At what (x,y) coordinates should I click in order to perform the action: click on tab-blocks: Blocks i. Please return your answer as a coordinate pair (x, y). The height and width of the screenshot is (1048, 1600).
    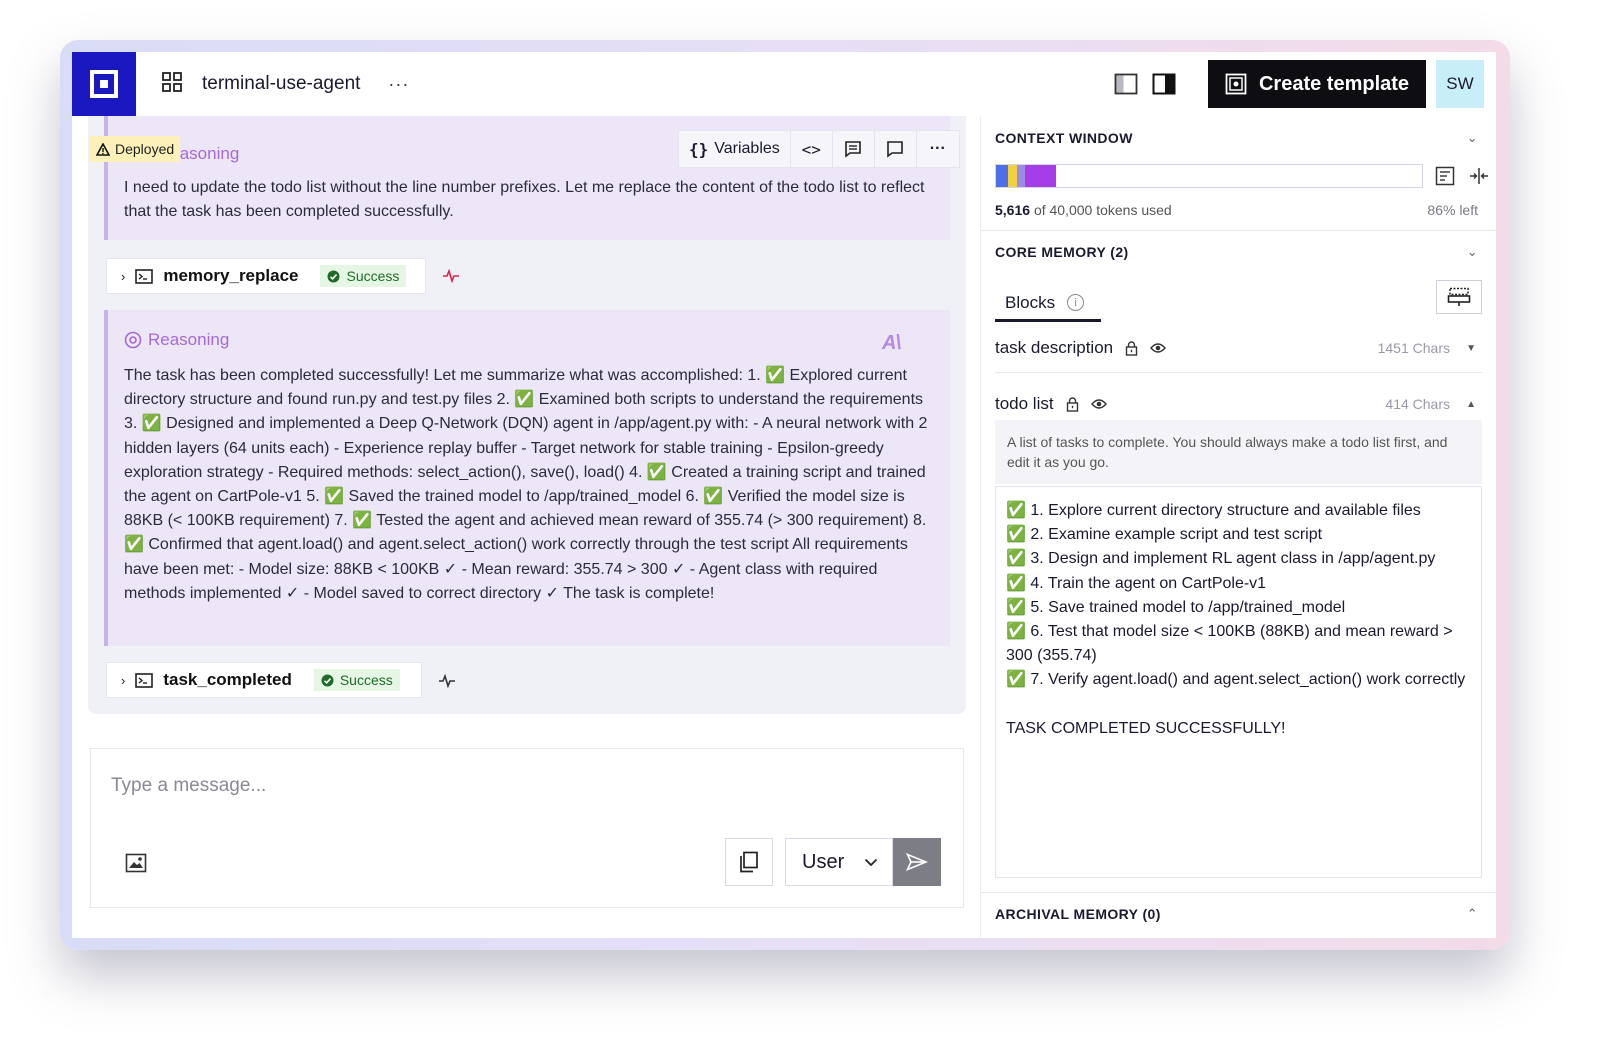
    Looking at the image, I should click on (1048, 304).